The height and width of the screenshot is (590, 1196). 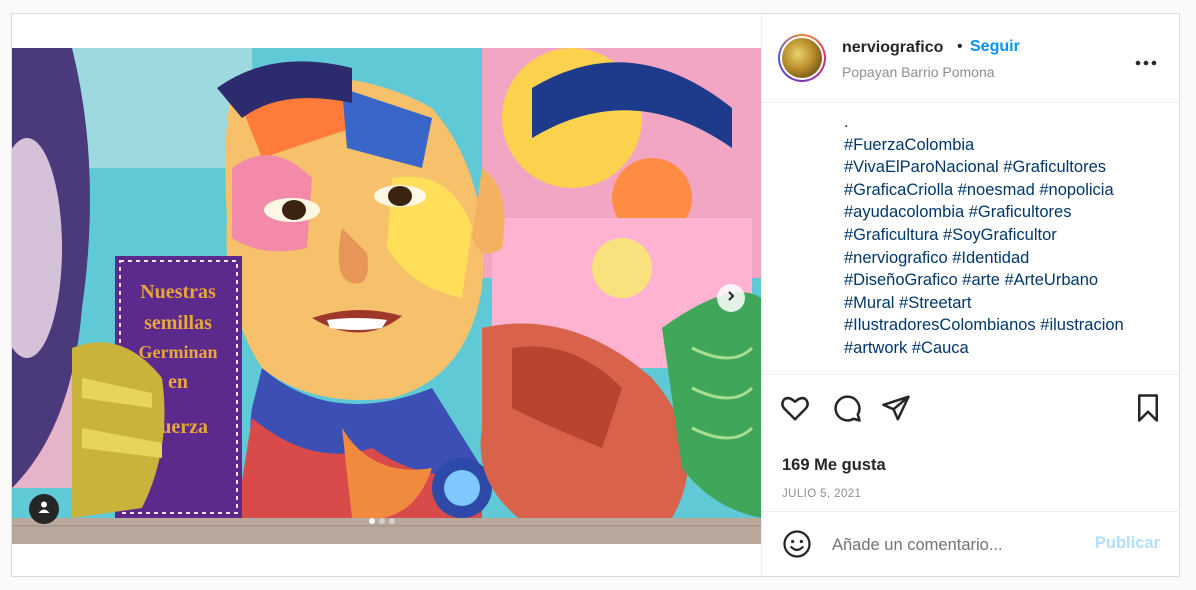 I want to click on action-bar, so click(x=970, y=408).